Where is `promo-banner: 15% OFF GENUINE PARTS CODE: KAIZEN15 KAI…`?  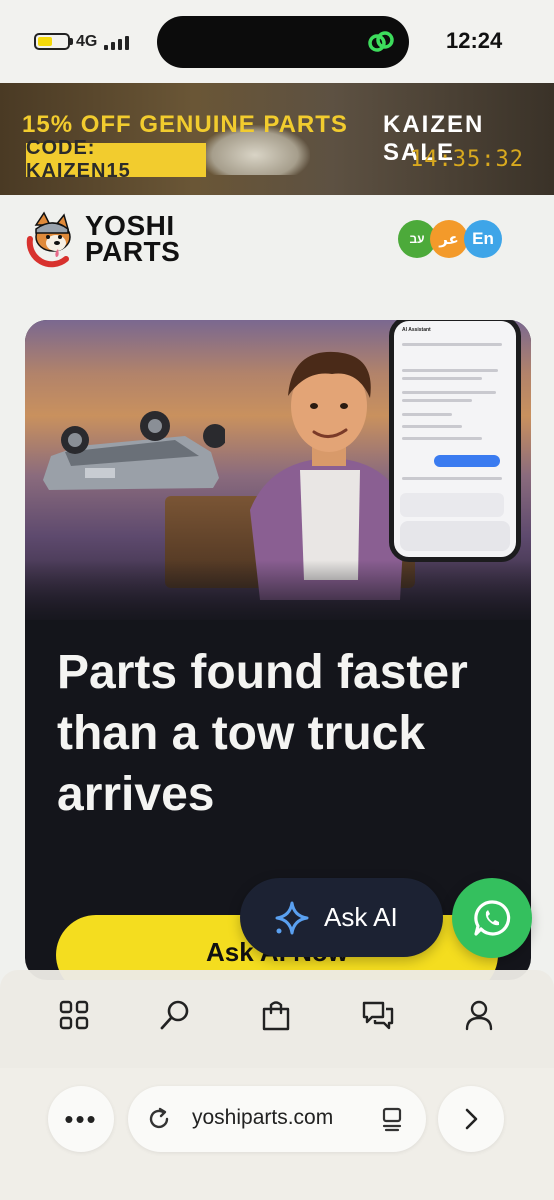
promo-banner: 15% OFF GENUINE PARTS CODE: KAIZEN15 KAI… is located at coordinates (277, 139).